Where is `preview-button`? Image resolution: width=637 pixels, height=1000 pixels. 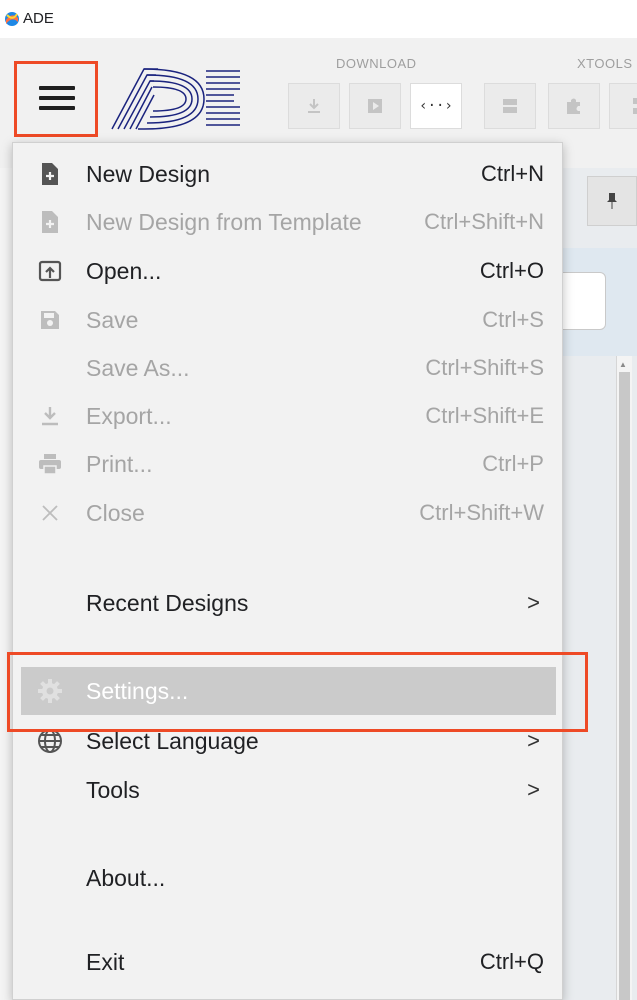
preview-button is located at coordinates (375, 106).